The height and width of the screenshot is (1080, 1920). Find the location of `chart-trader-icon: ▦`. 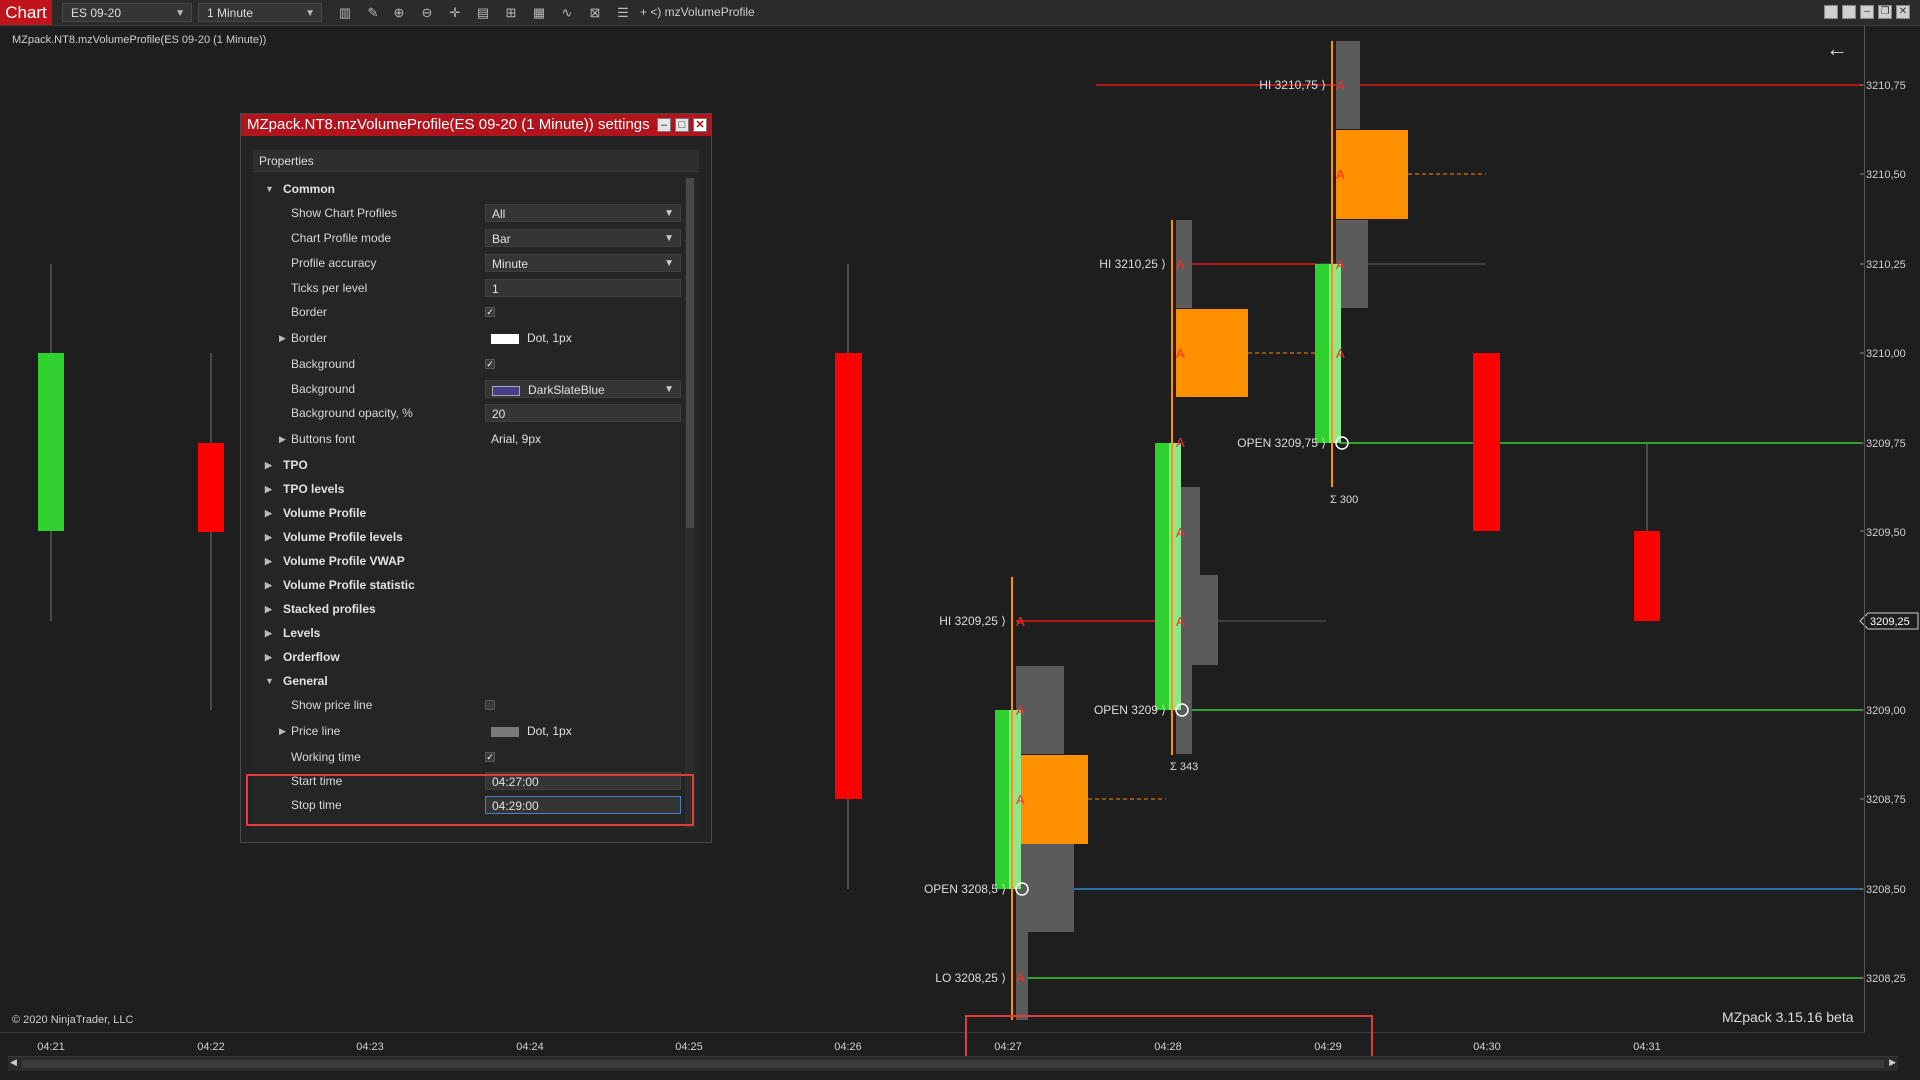

chart-trader-icon: ▦ is located at coordinates (539, 12).